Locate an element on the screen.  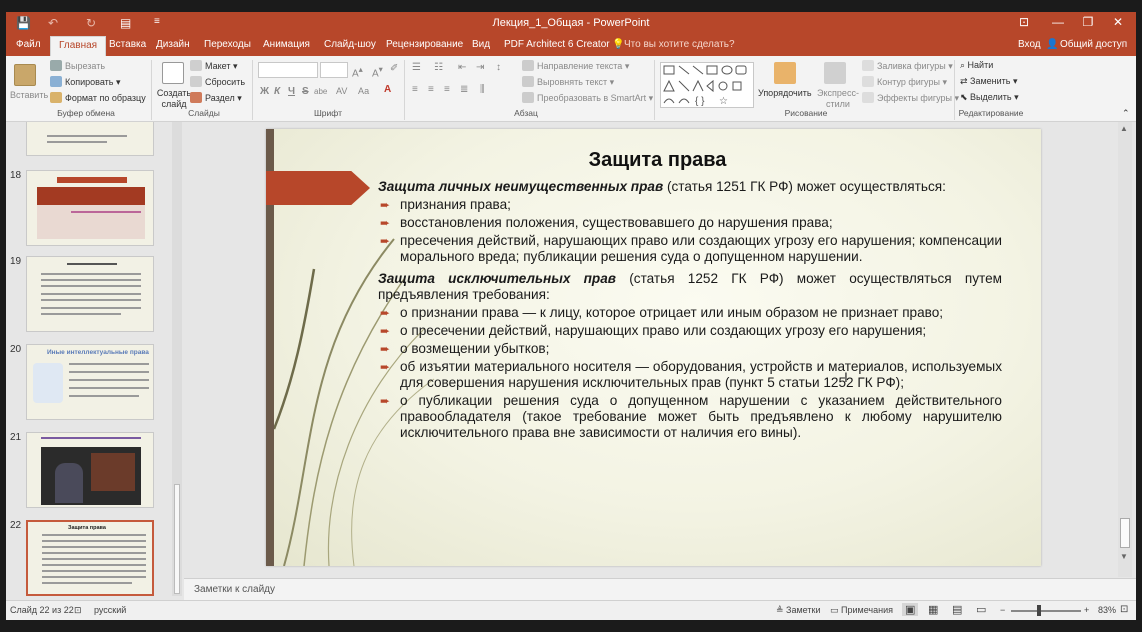
notes-pane: Заметки к слайду is located at coordinates (660, 589).